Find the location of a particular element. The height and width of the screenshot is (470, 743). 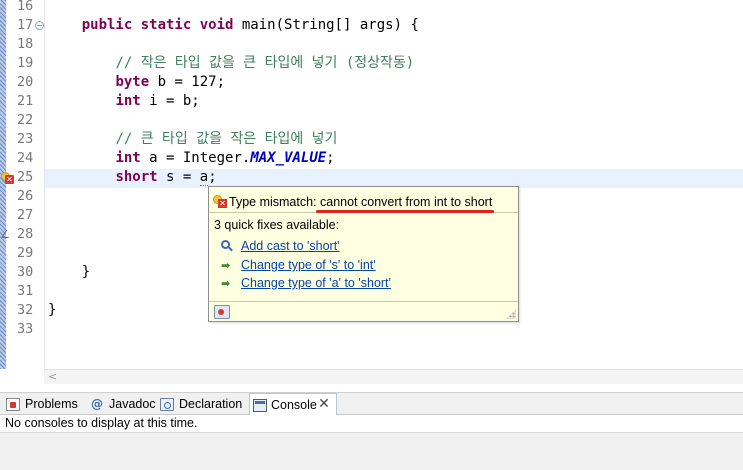

line-number-gutter: 16 17−18 19 20 21 22 23 24 25 ✕ 26 27 28 ∠ 29 30 31 32 33 is located at coordinates (22, 184).